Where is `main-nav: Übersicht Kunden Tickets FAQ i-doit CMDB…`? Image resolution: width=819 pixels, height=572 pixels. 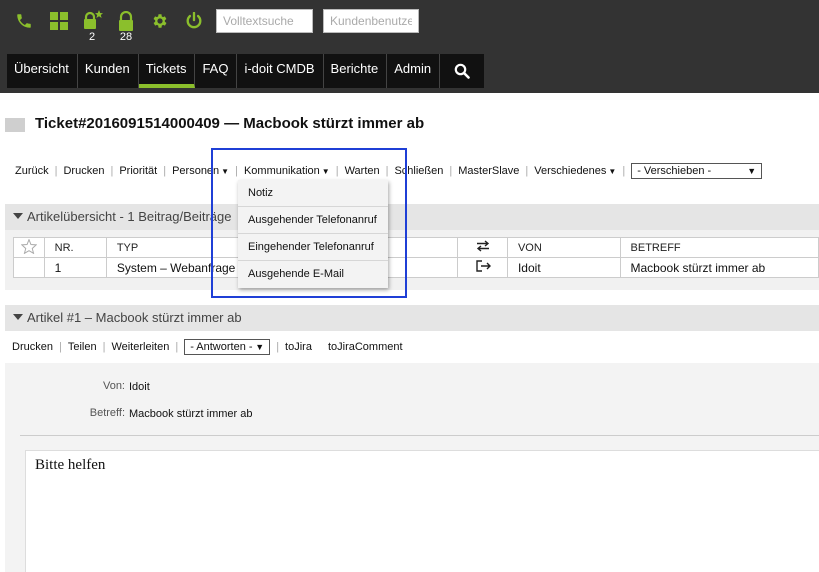
main-nav: Übersicht Kunden Tickets FAQ i-doit CMDB… is located at coordinates (246, 71).